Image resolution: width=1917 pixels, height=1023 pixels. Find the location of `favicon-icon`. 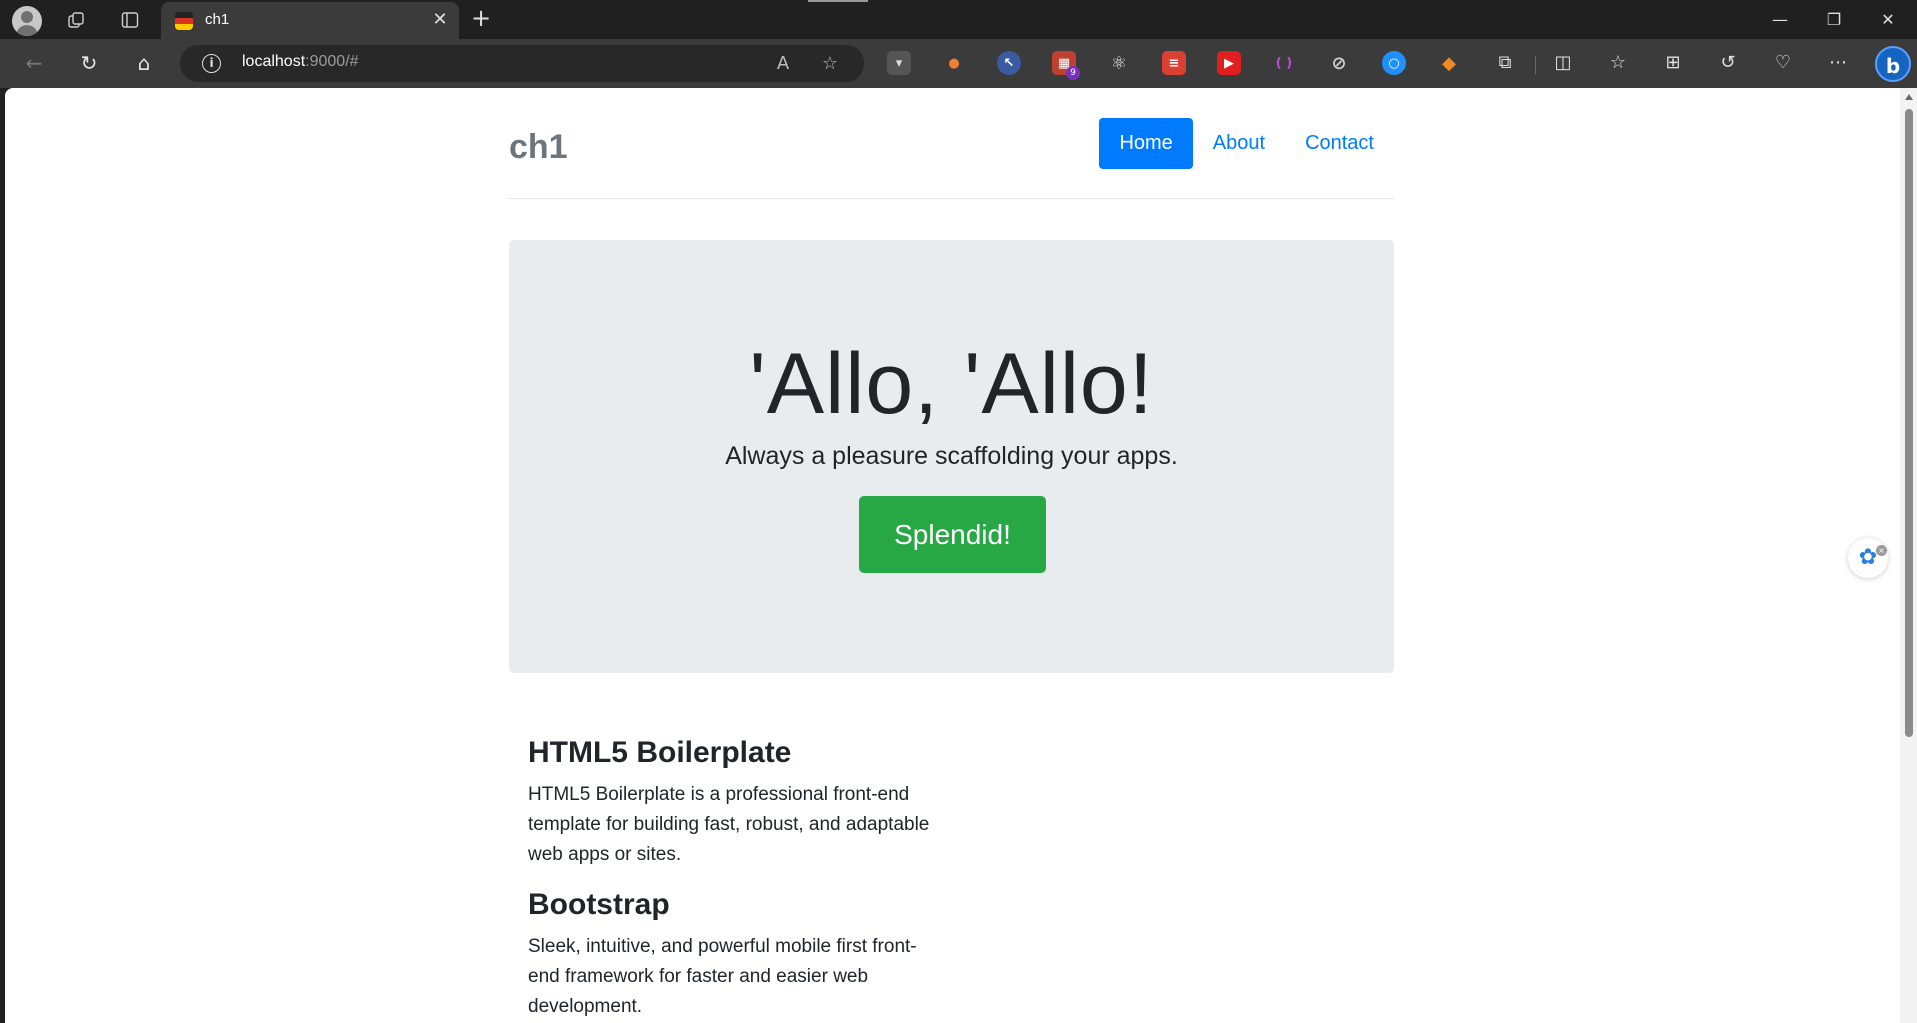

favicon-icon is located at coordinates (184, 21).